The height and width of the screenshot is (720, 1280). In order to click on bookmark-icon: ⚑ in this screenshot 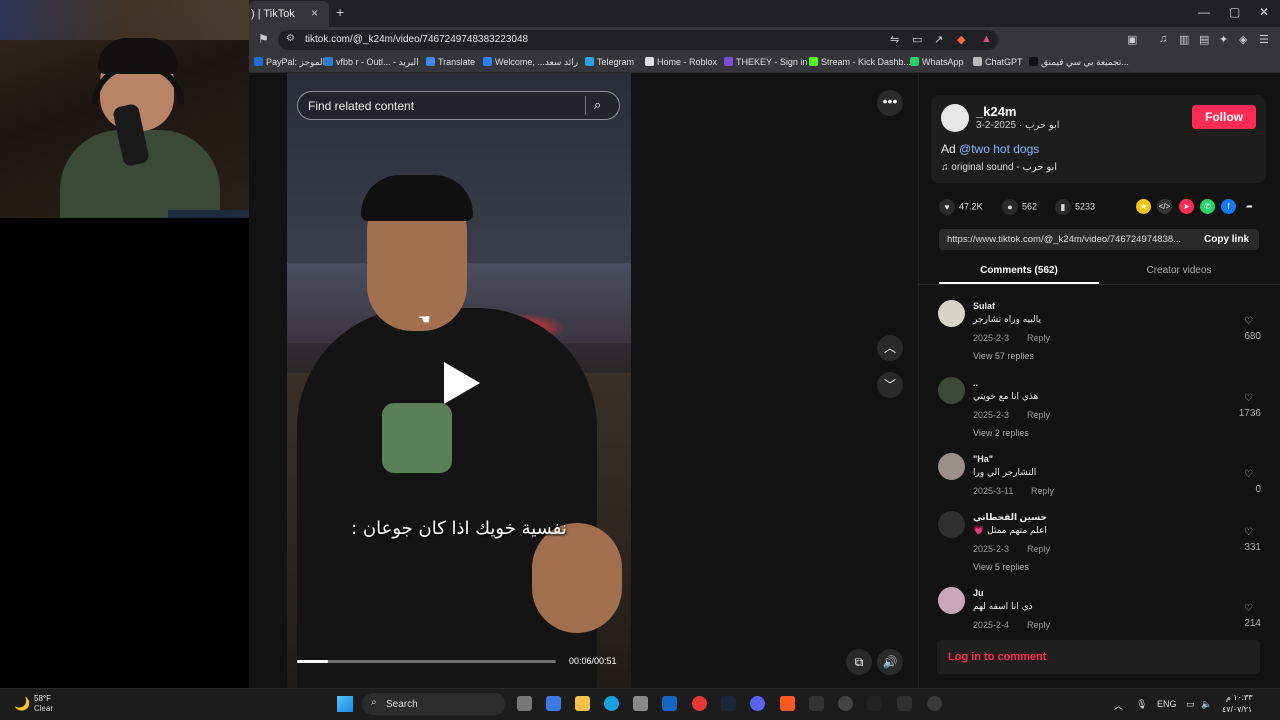, I will do `click(263, 39)`.